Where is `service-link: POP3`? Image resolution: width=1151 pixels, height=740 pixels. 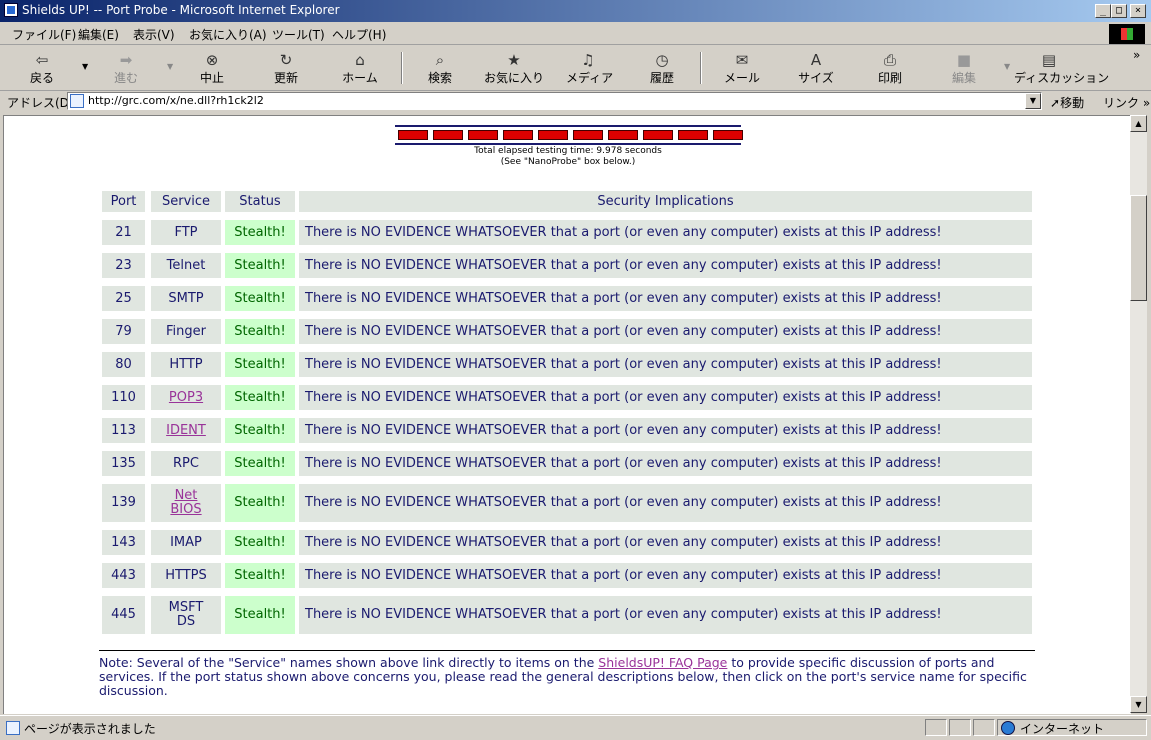
service-link: POP3 is located at coordinates (186, 397).